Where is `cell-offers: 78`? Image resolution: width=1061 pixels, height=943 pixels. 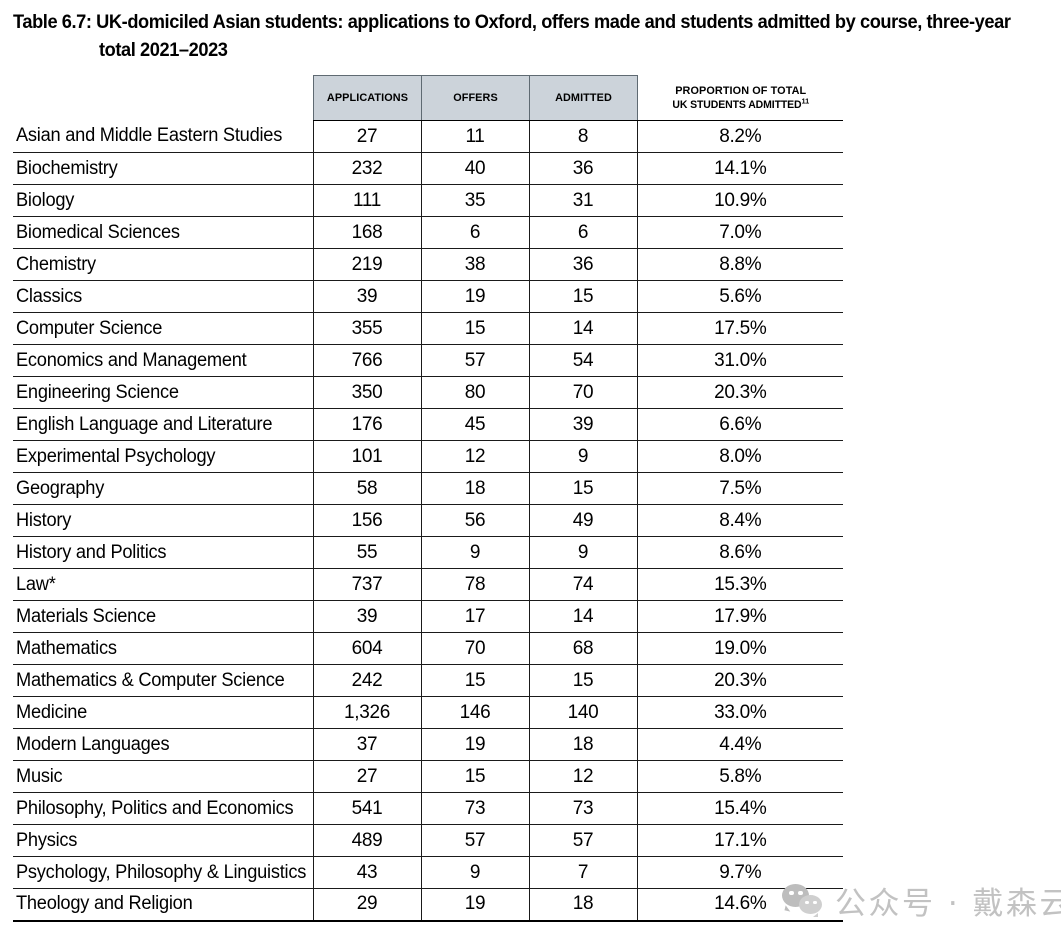
cell-offers: 78 is located at coordinates (474, 584).